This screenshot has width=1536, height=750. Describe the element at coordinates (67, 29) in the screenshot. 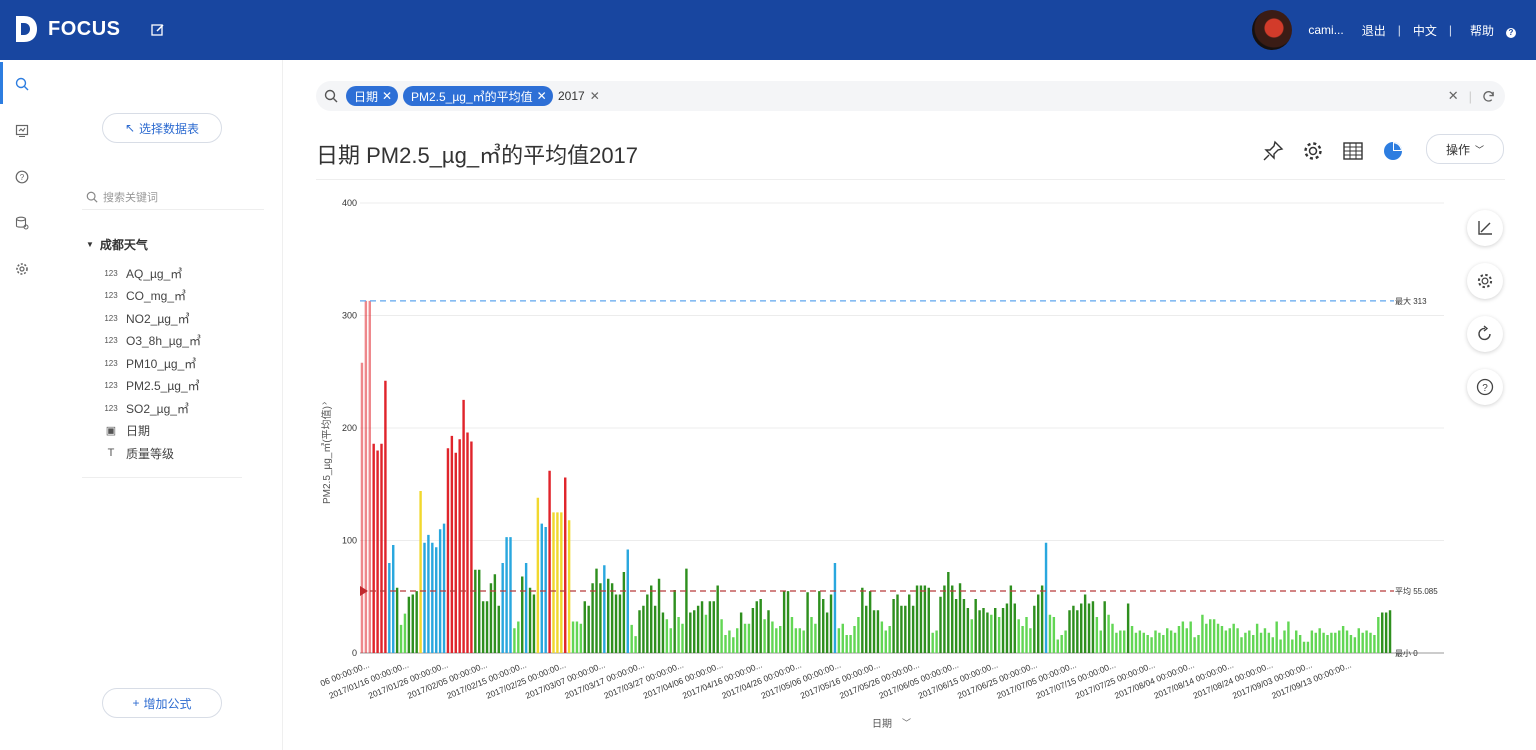

I see `app-logo: FOCUS` at that location.